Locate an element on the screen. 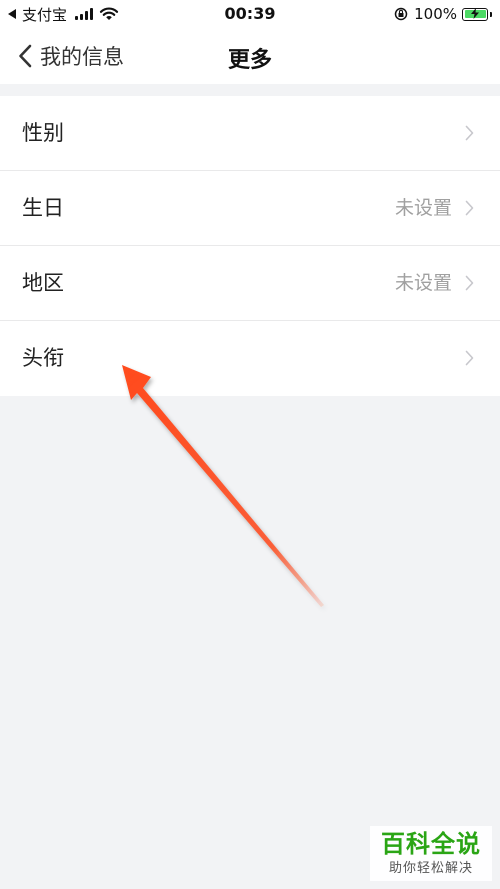 This screenshot has height=889, width=500. status-bar: 支付宝 00:39 100% is located at coordinates (250, 14).